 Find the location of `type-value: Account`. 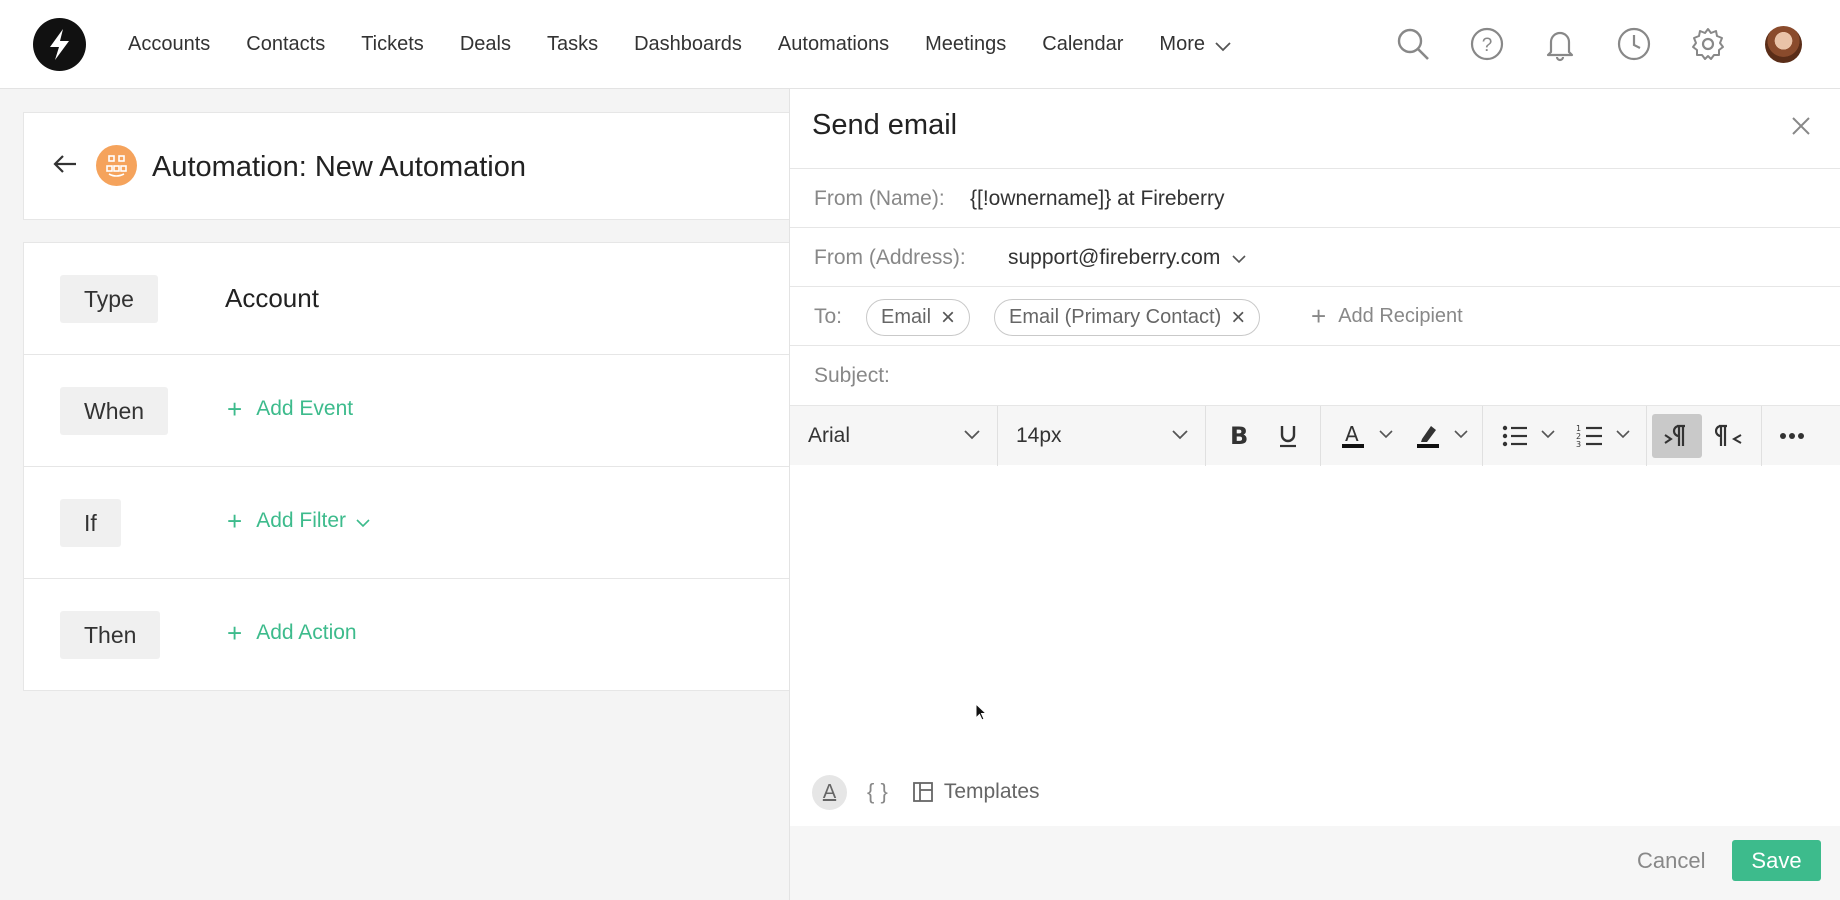

type-value: Account is located at coordinates (272, 298).